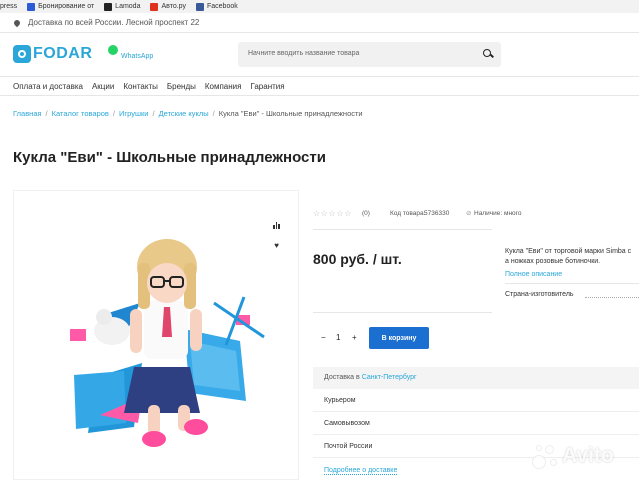  I want to click on bookmark-label: Facebook, so click(222, 6).